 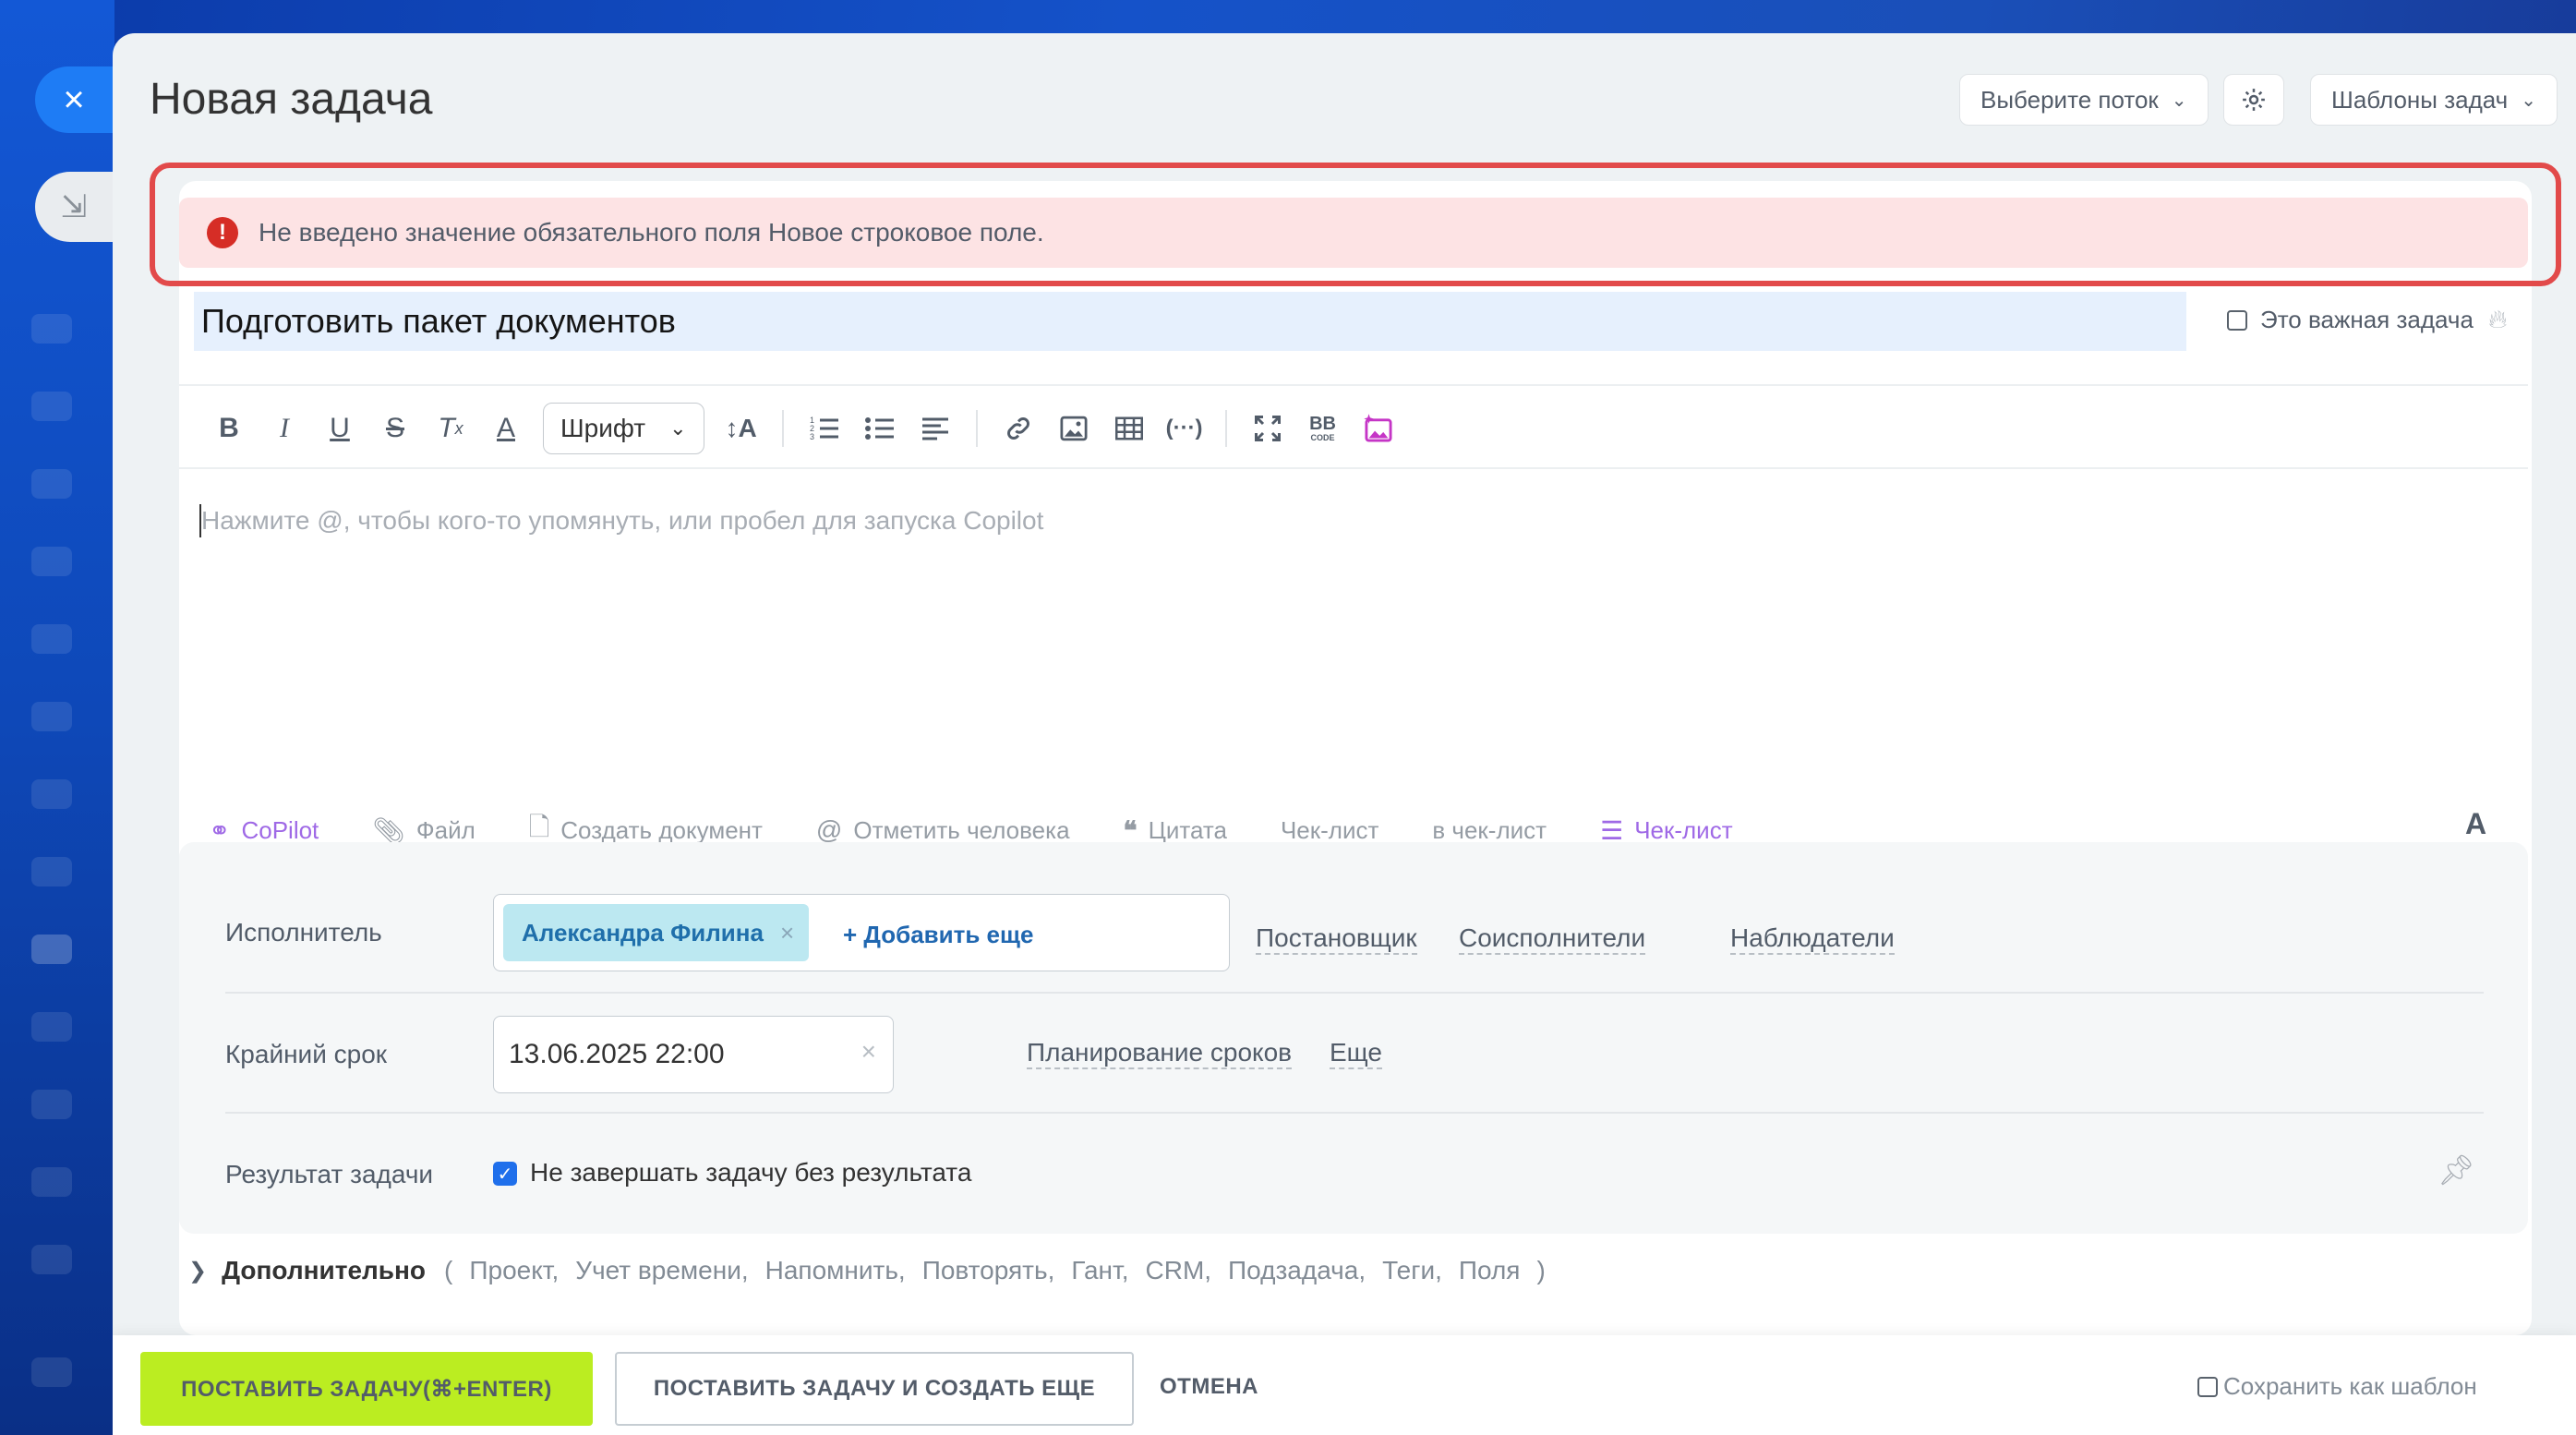 What do you see at coordinates (1160, 1054) in the screenshot?
I see `planning-link: Планирование сроков` at bounding box center [1160, 1054].